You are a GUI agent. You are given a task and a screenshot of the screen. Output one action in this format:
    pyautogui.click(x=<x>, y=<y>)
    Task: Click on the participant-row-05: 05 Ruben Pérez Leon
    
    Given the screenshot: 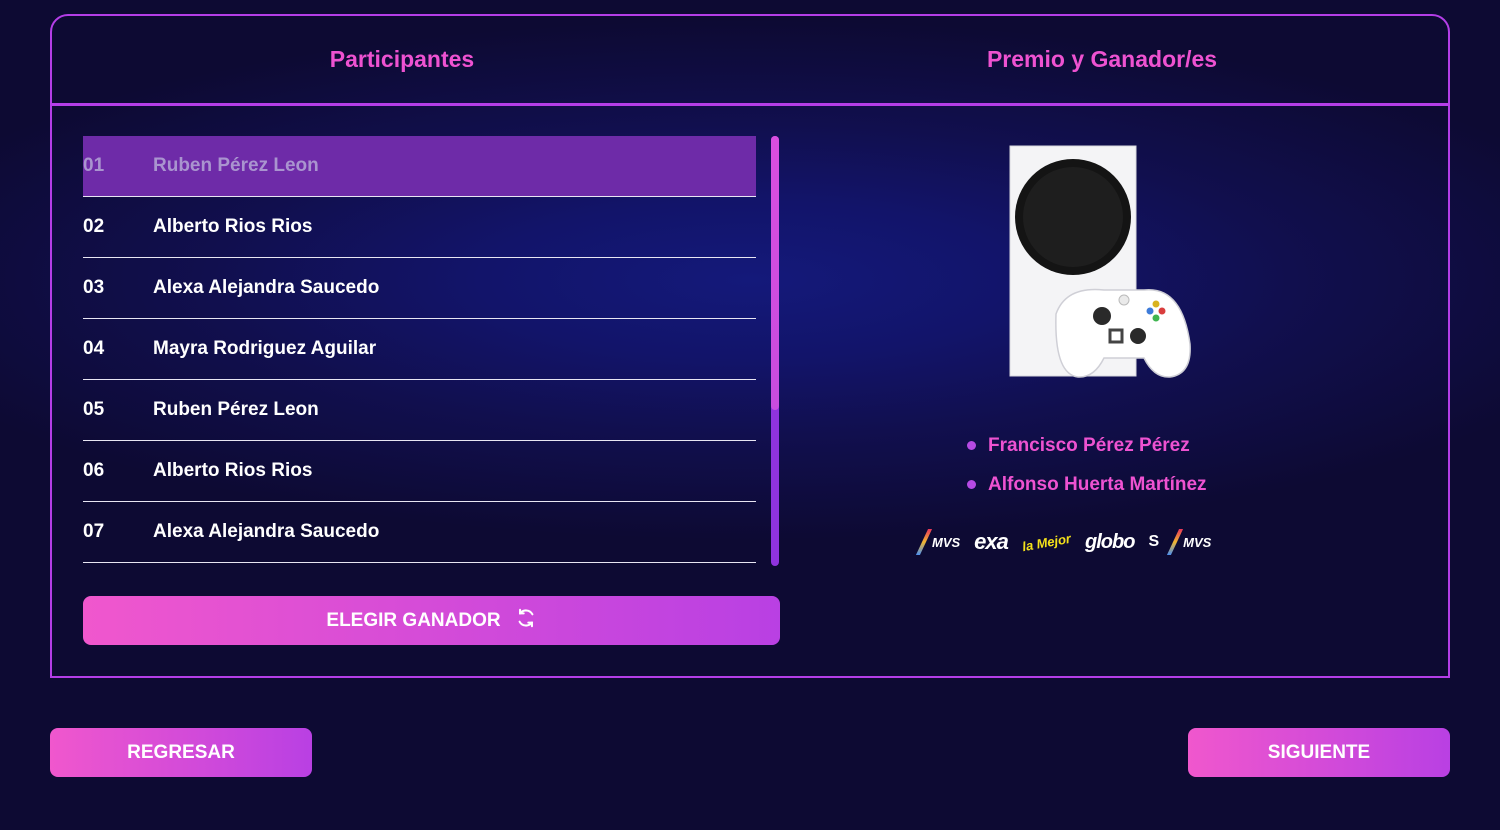 What is the action you would take?
    pyautogui.click(x=419, y=410)
    